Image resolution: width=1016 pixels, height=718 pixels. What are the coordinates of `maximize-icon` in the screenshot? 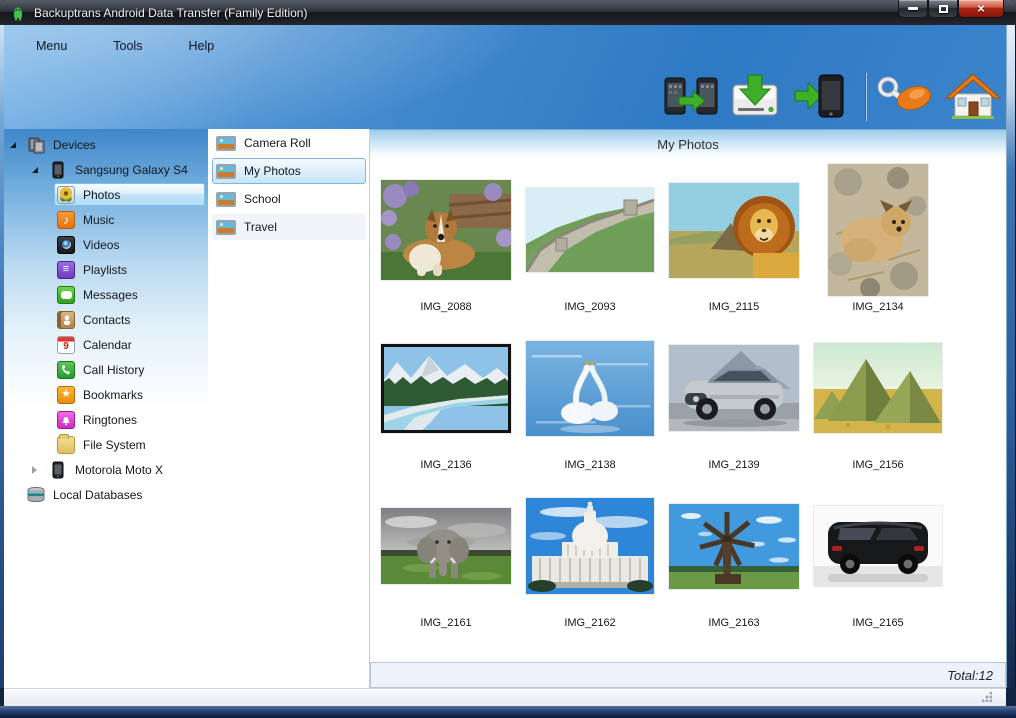 It's located at (943, 8).